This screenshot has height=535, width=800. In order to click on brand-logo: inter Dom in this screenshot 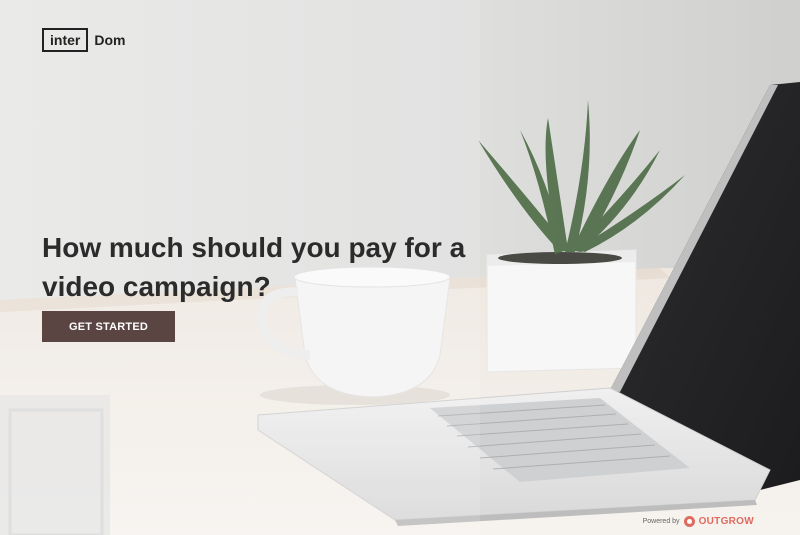, I will do `click(83, 40)`.